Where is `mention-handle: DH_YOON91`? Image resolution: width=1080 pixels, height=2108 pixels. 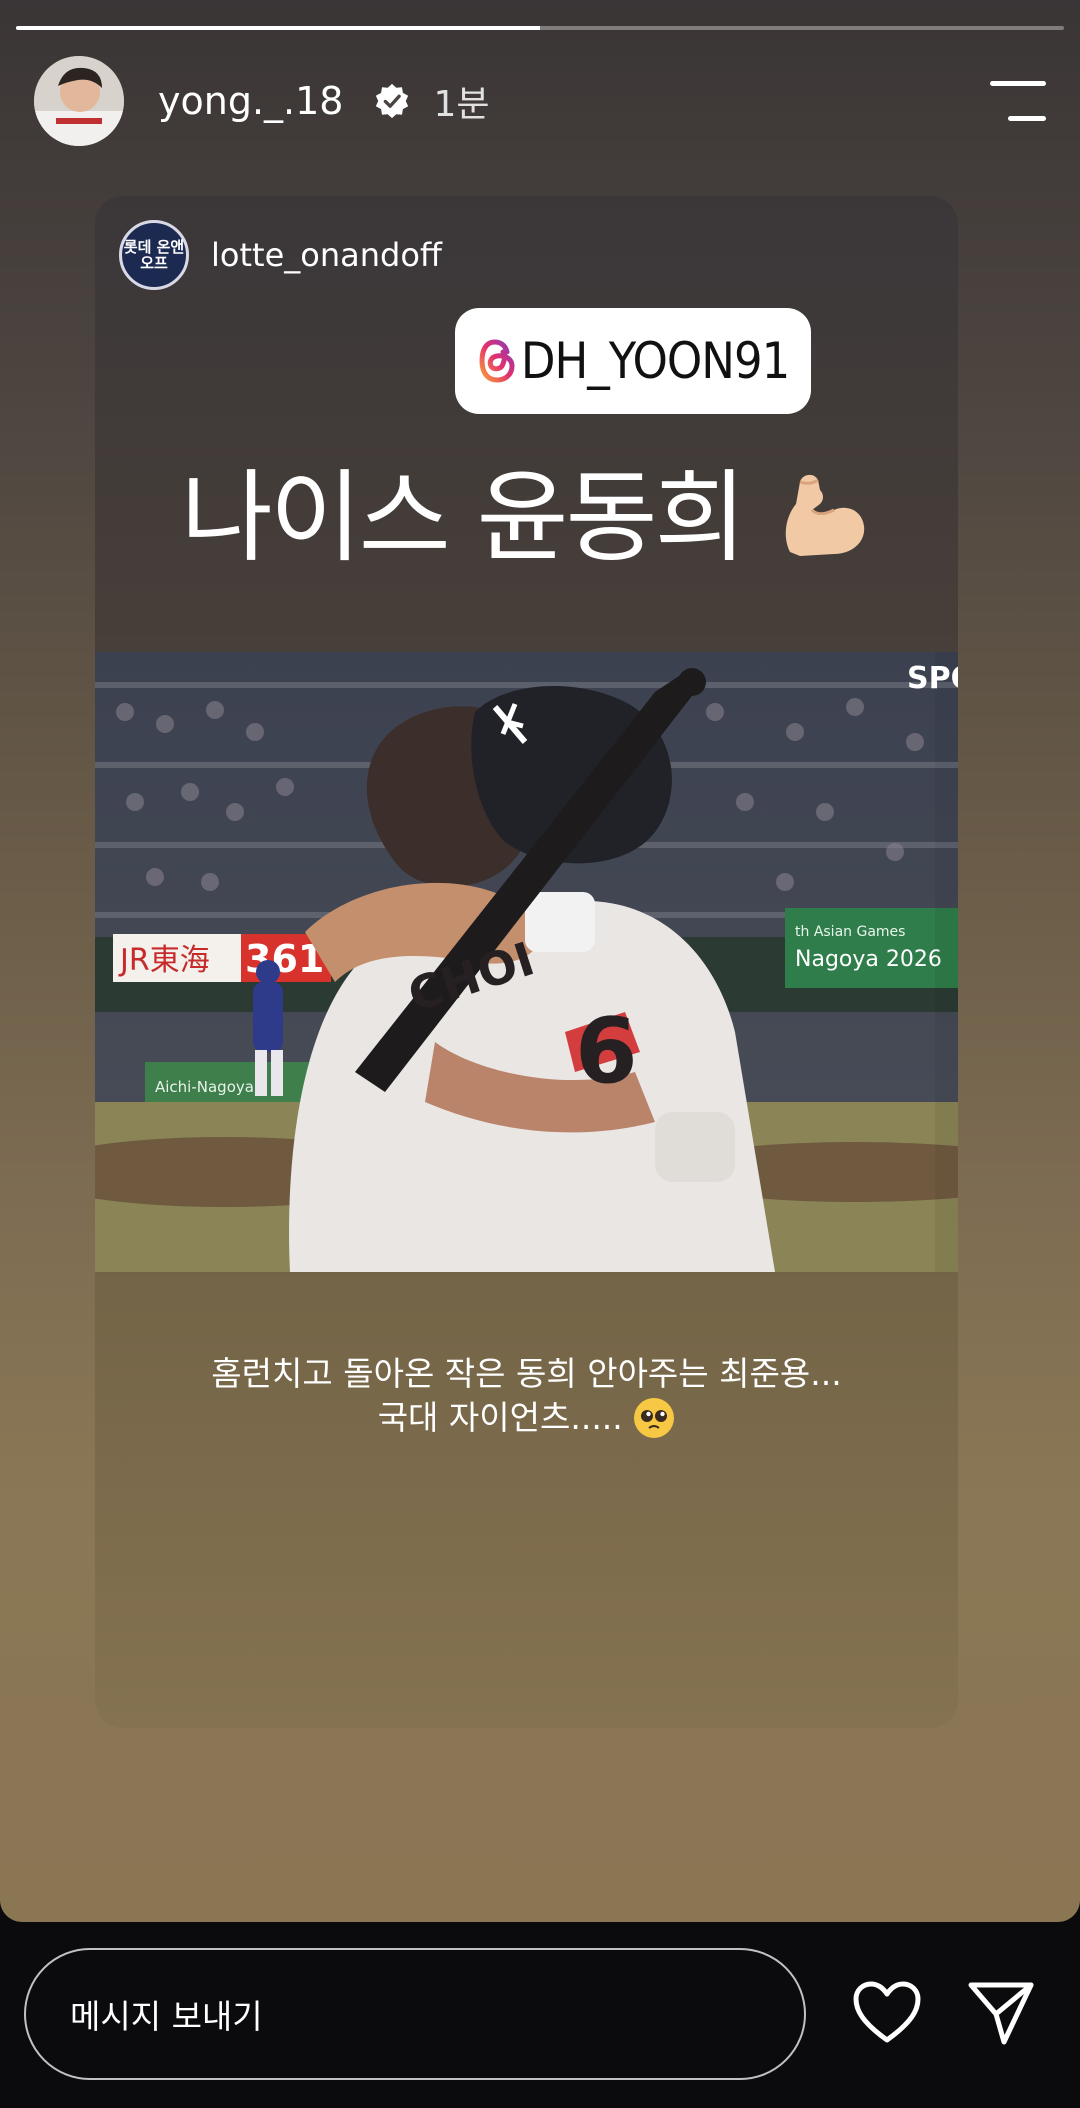
mention-handle: DH_YOON91 is located at coordinates (655, 361).